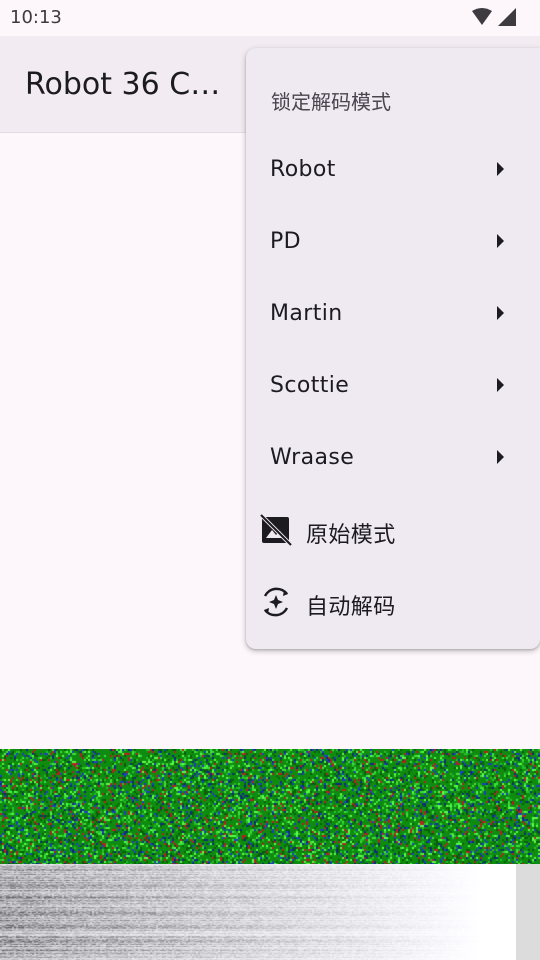  Describe the element at coordinates (303, 169) in the screenshot. I see `menu-item-label: Robot` at that location.